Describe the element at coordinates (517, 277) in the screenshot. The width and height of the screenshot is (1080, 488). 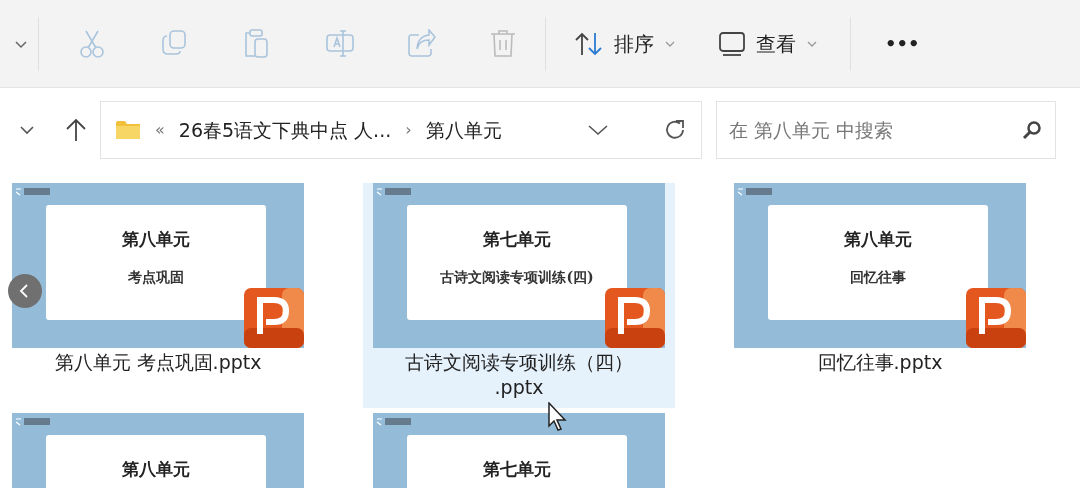
I see `slide-subtitle: 古诗文阅读专项训练(四)` at that location.